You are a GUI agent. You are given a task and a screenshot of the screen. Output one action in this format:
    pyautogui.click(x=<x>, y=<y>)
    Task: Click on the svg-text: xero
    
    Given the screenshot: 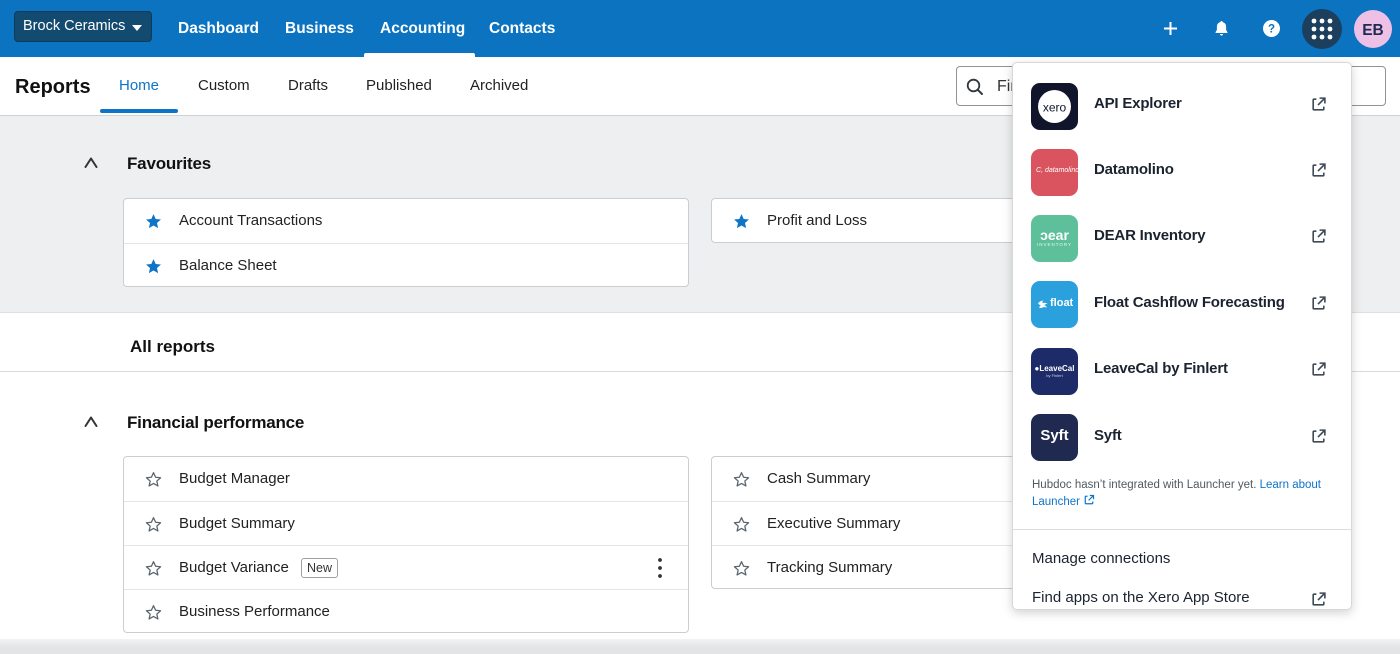 What is the action you would take?
    pyautogui.click(x=1055, y=108)
    